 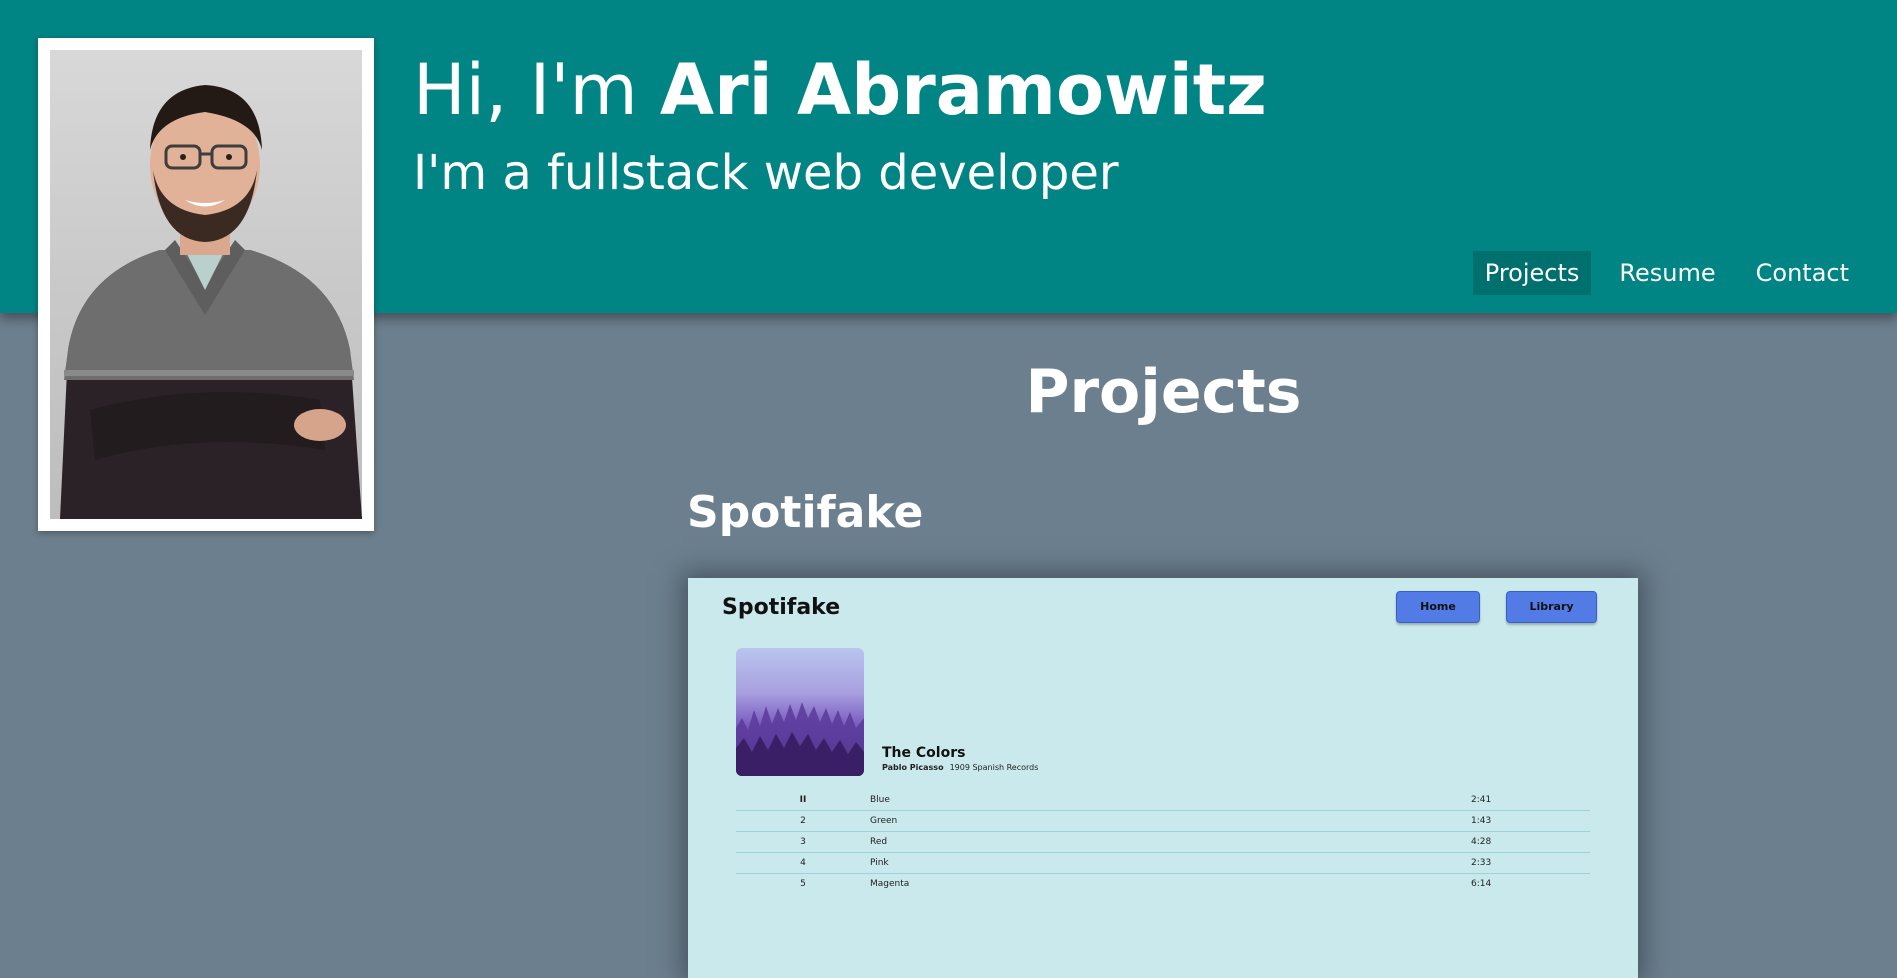 I want to click on track-row: 2 Green 1:43, so click(x=1163, y=821).